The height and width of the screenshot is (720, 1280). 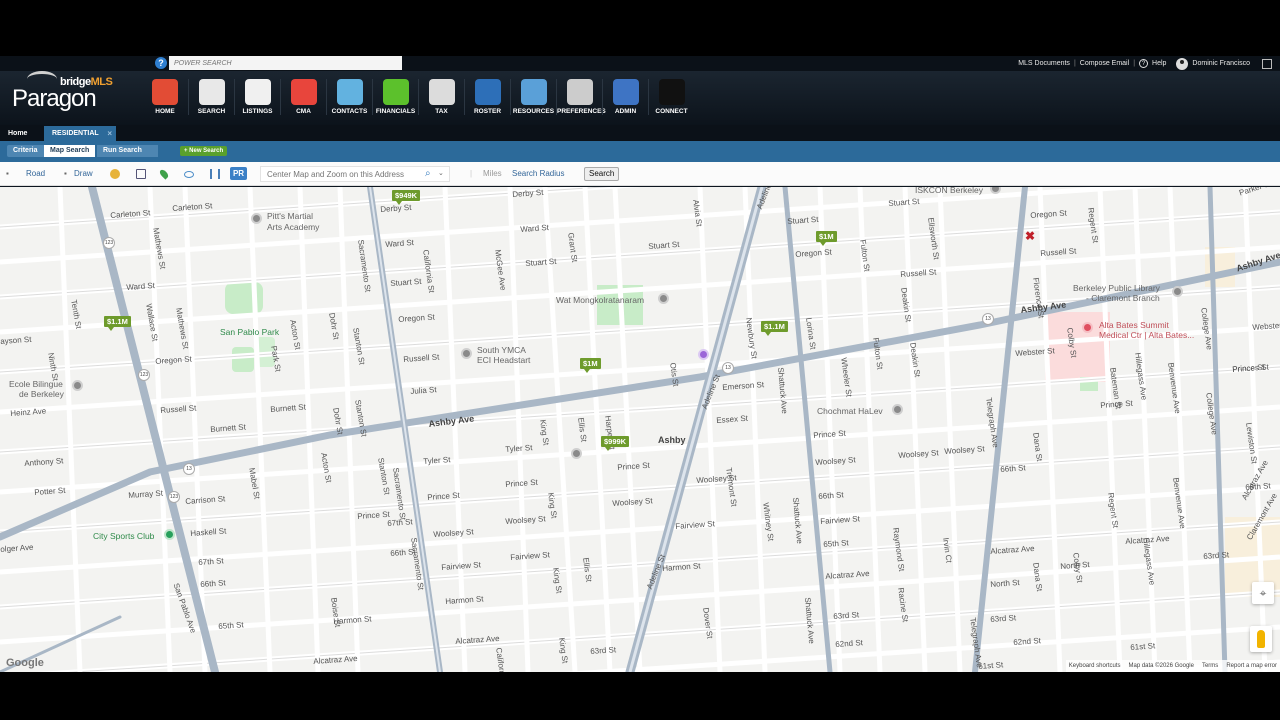 I want to click on pr-button: PR, so click(x=238, y=173).